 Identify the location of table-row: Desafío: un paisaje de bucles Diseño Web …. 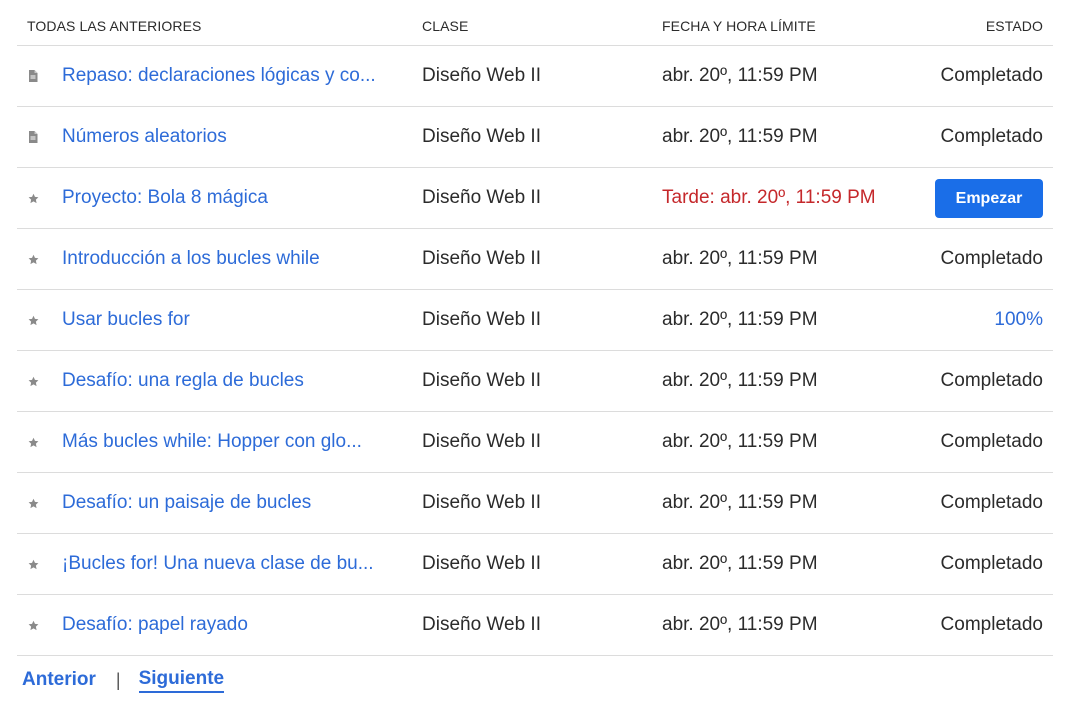
(535, 503).